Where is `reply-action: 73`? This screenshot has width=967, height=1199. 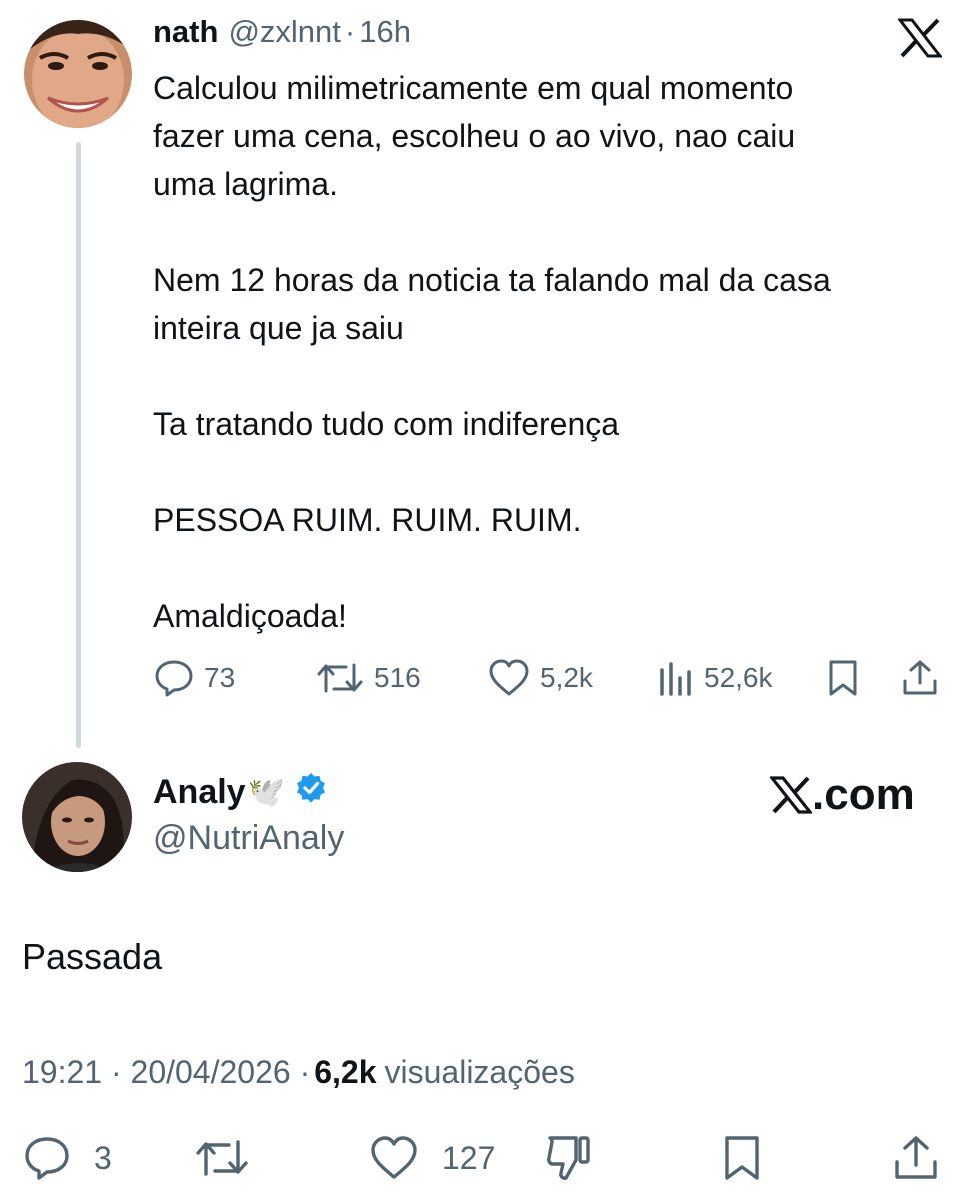
reply-action: 73 is located at coordinates (194, 678).